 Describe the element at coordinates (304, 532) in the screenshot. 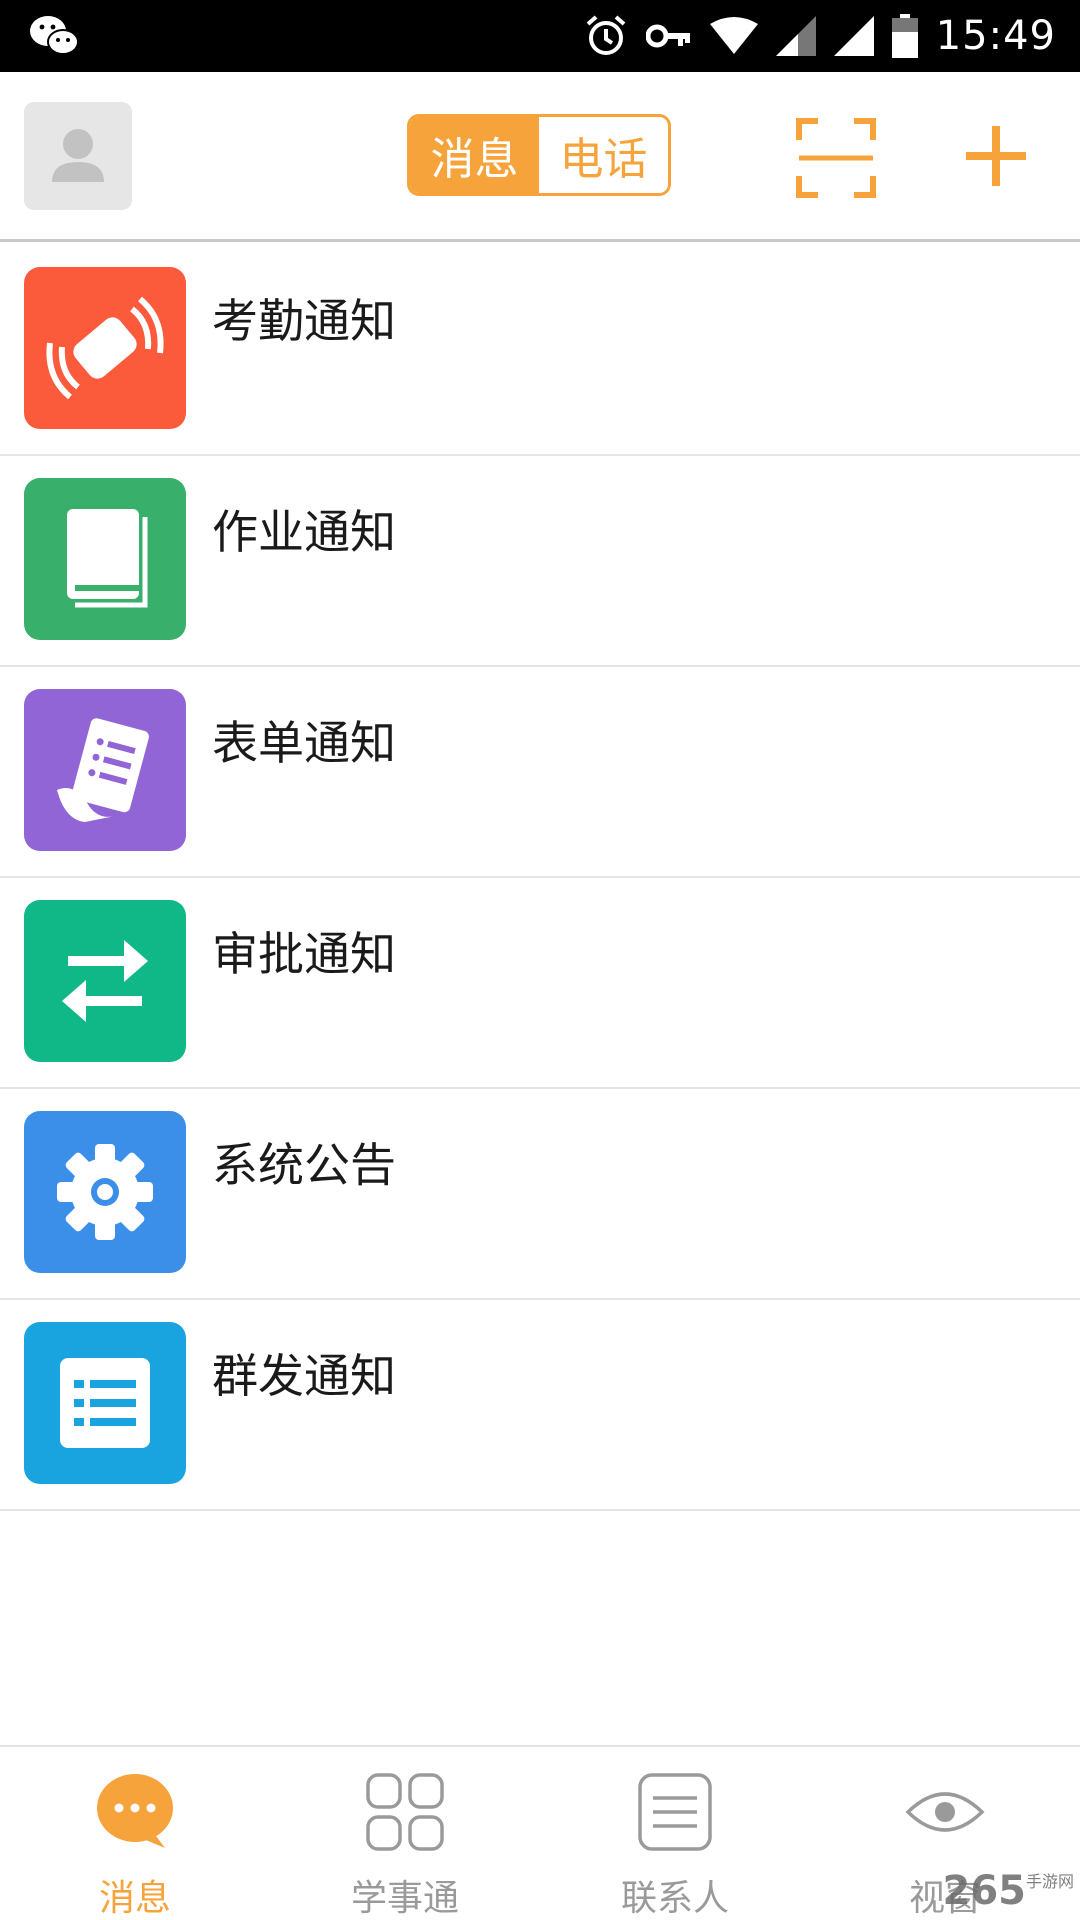

I see `list-item-label: 作业通知` at that location.